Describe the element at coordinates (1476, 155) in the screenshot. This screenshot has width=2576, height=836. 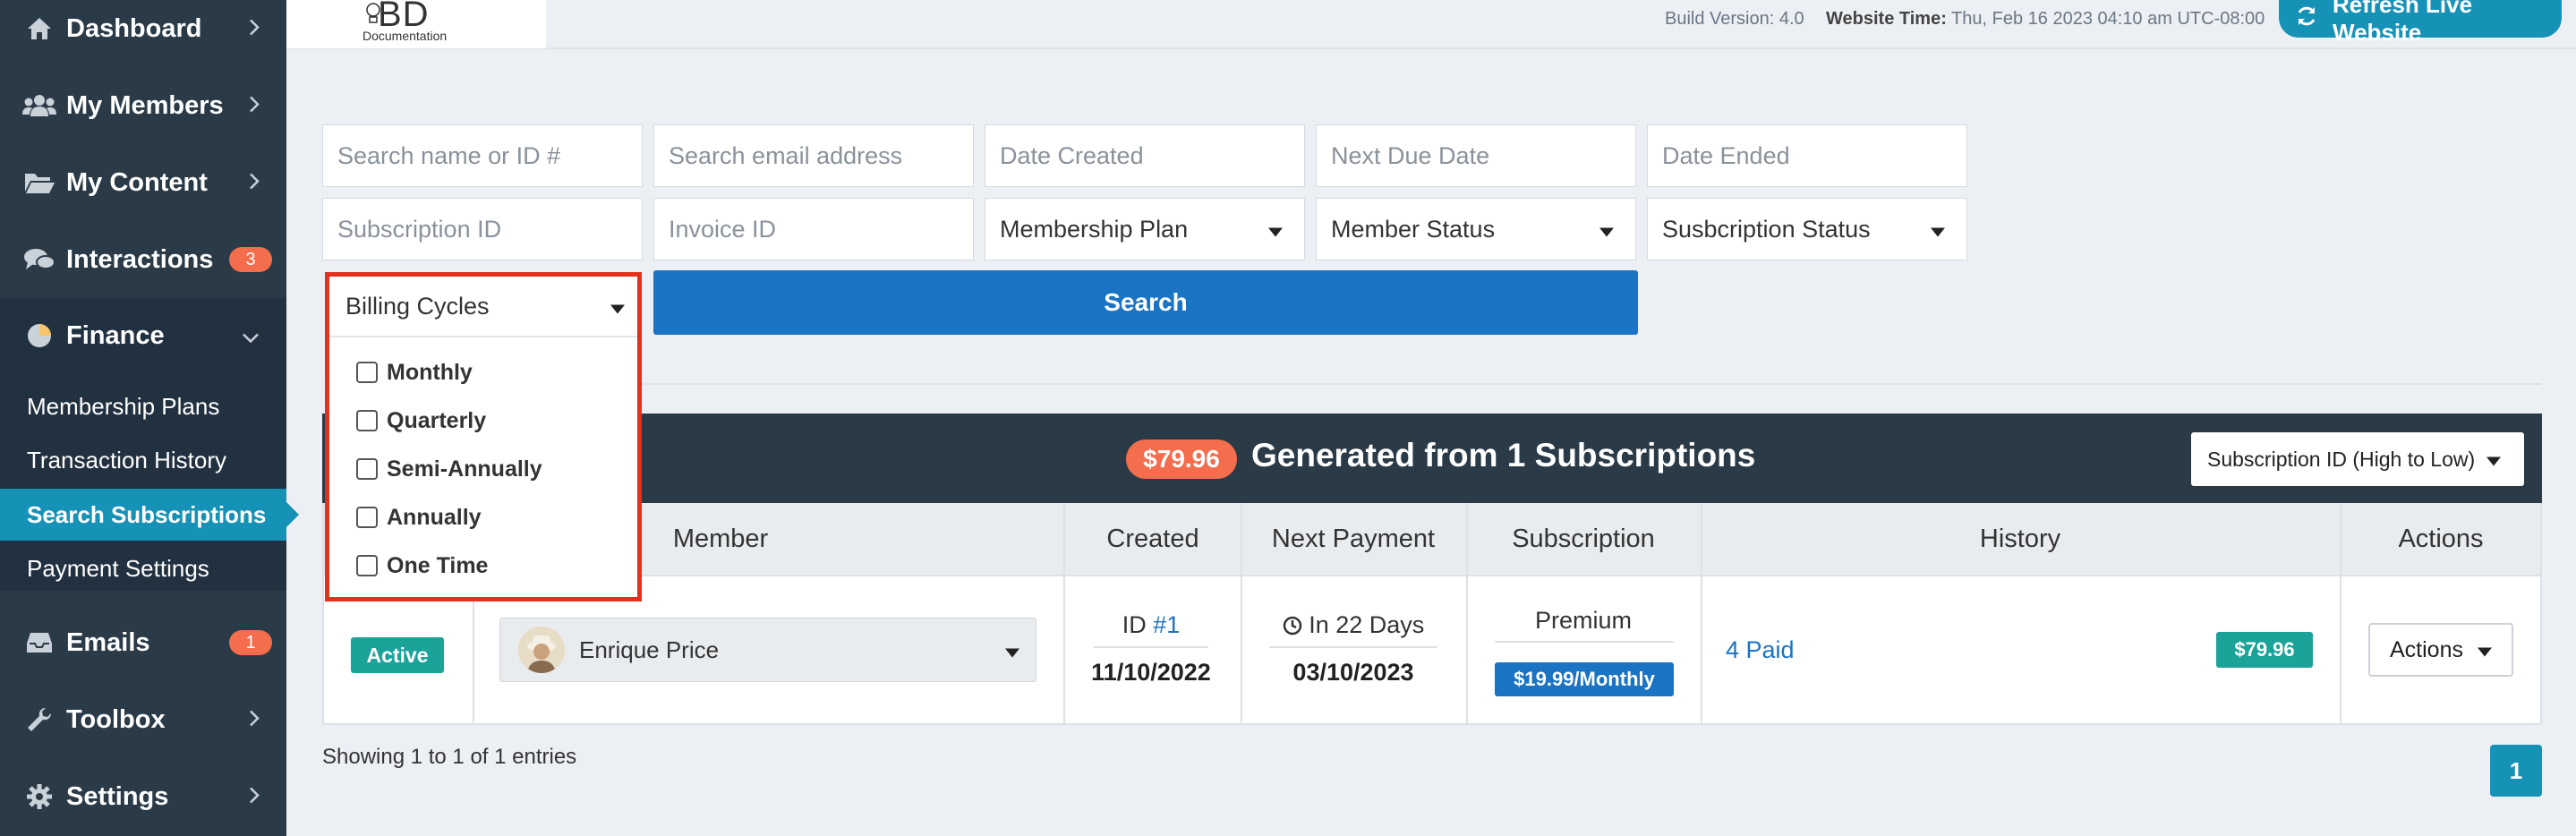
I see `next-due-date-input: Next Due Date` at that location.